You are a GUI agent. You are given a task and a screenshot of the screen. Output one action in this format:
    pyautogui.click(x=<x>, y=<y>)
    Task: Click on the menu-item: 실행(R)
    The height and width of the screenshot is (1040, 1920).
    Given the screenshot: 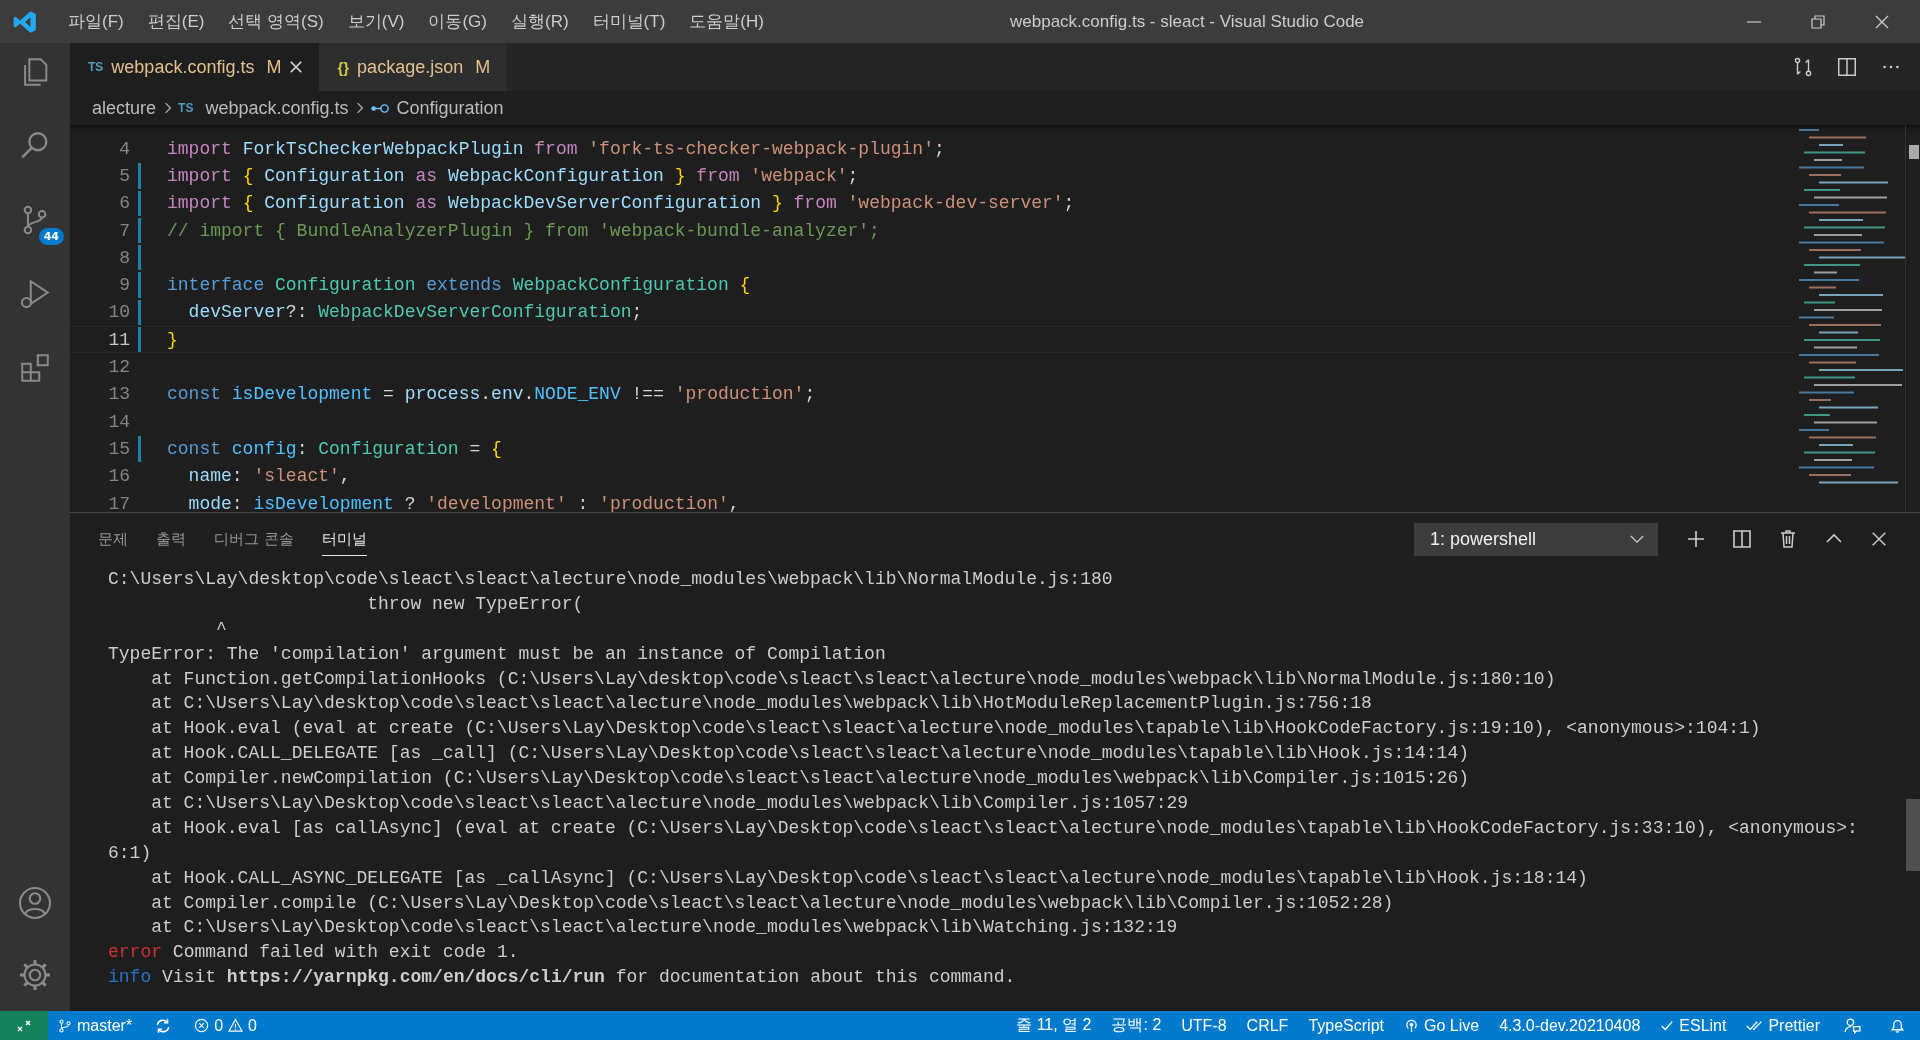 What is the action you would take?
    pyautogui.click(x=540, y=21)
    